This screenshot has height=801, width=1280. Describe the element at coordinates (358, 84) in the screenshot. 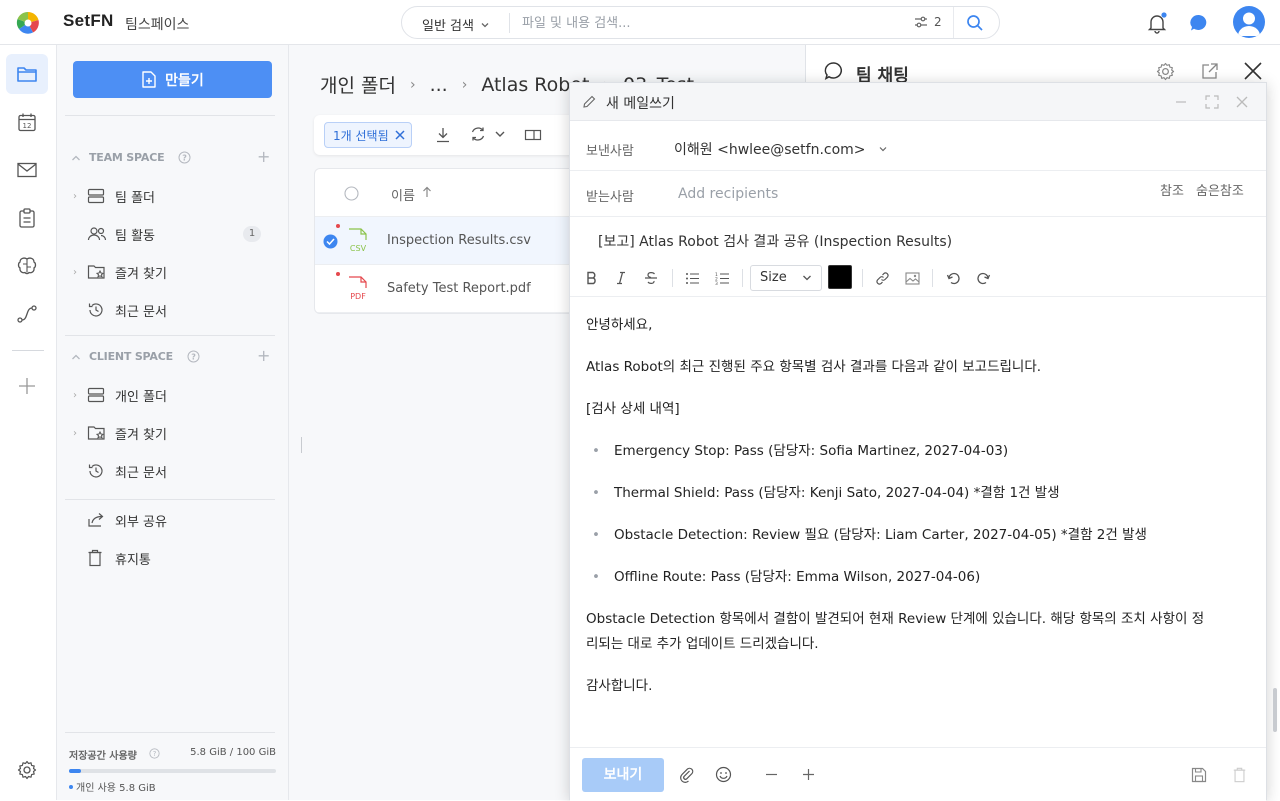

I see `breadcrumb-item: 개인 폴더` at that location.